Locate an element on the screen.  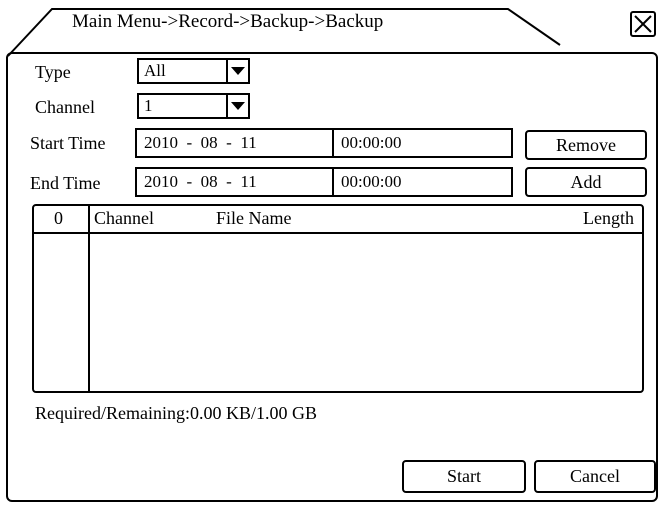
start-time-label: Start Time is located at coordinates (68, 143).